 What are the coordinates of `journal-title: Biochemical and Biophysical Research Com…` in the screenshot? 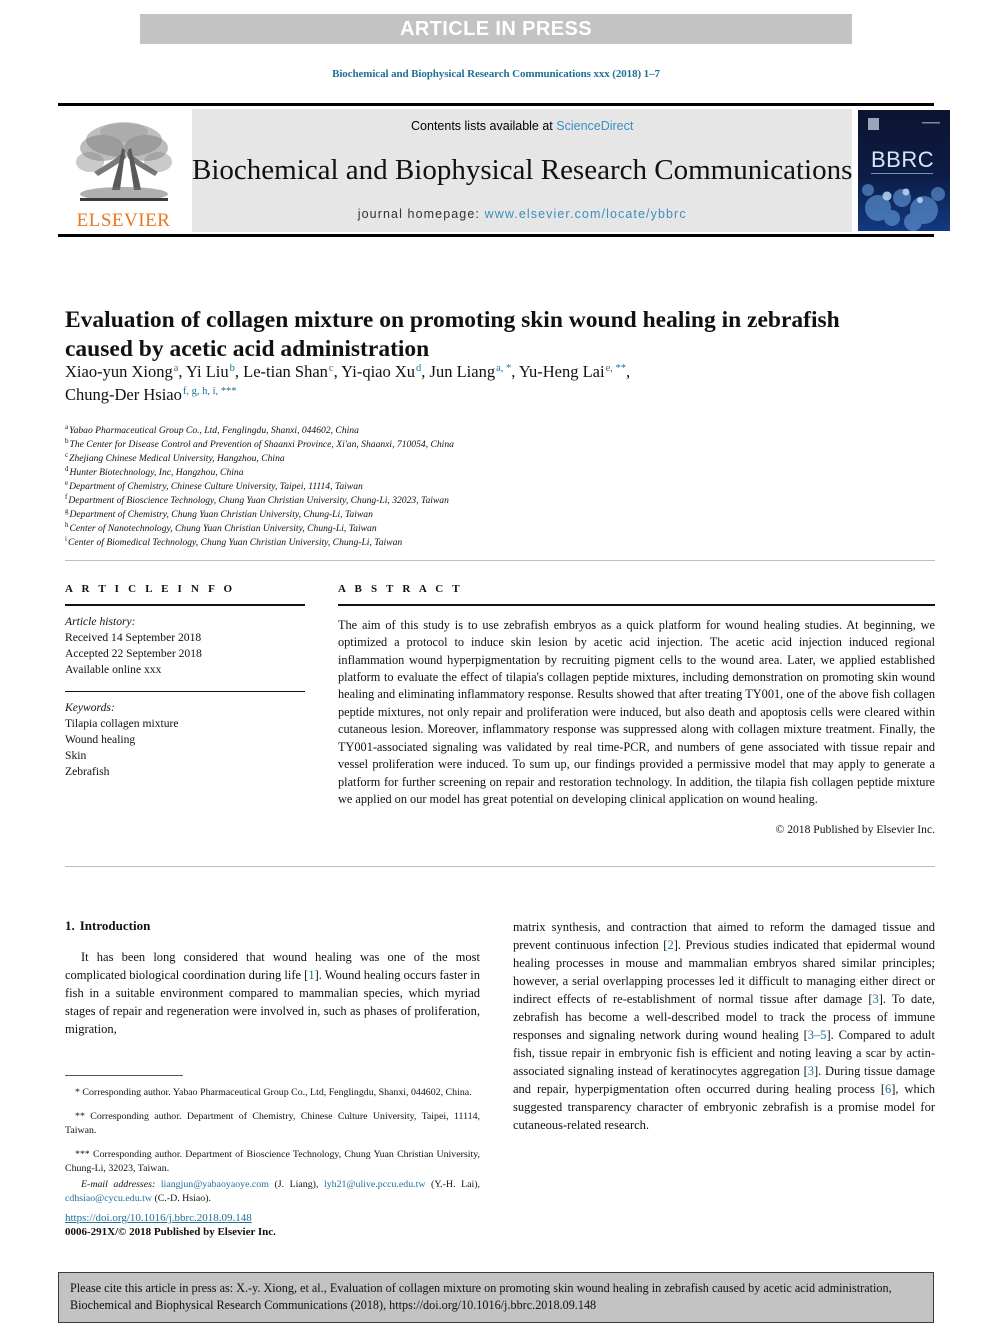 It's located at (522, 169).